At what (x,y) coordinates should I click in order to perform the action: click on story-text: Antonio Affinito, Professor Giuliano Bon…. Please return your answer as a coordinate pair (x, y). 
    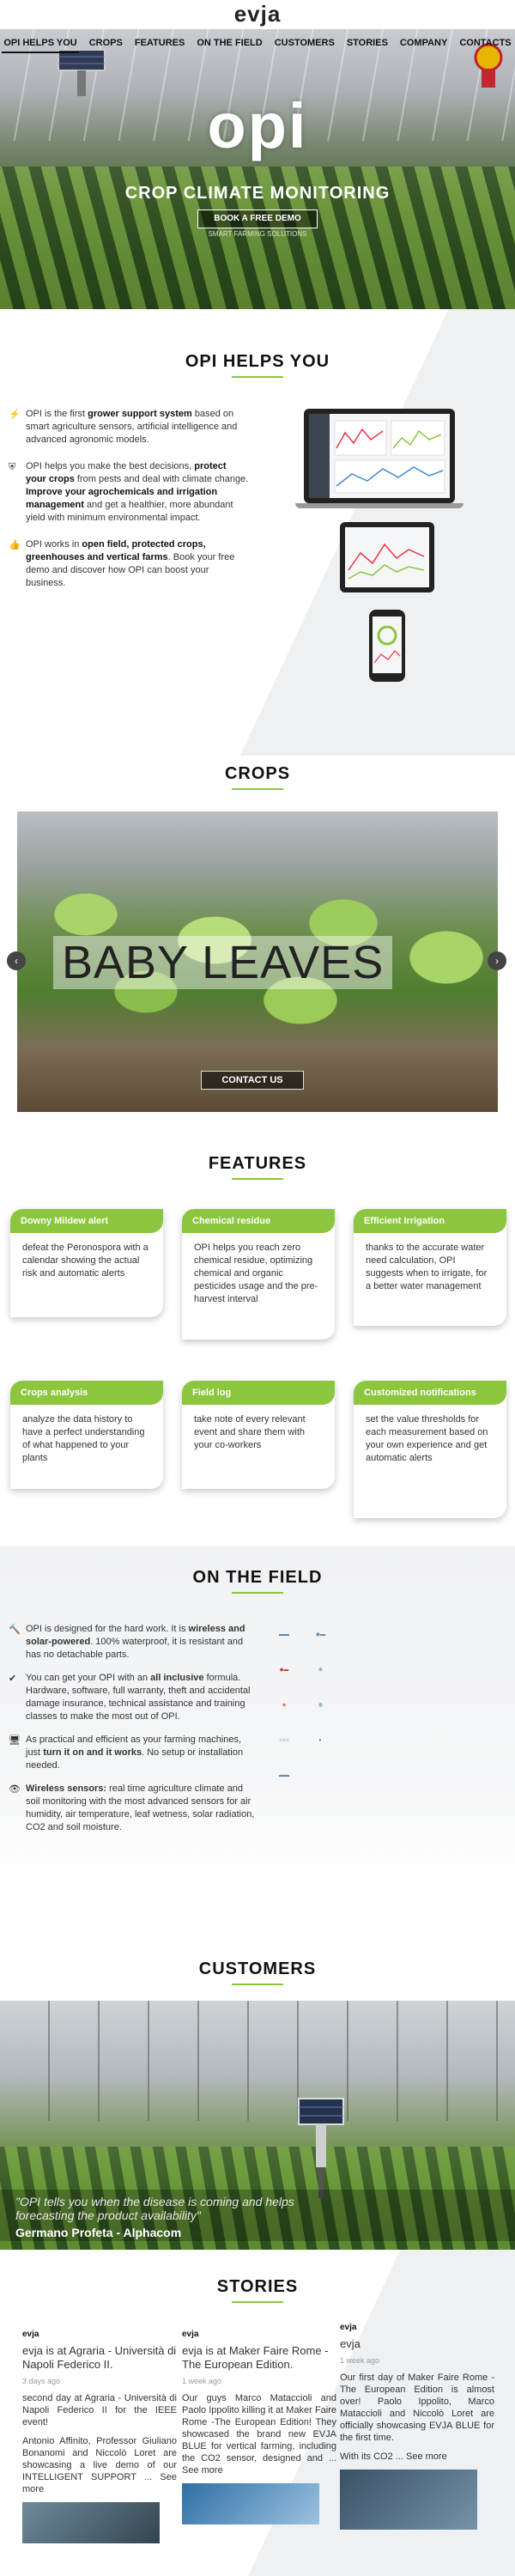
    Looking at the image, I should click on (99, 2465).